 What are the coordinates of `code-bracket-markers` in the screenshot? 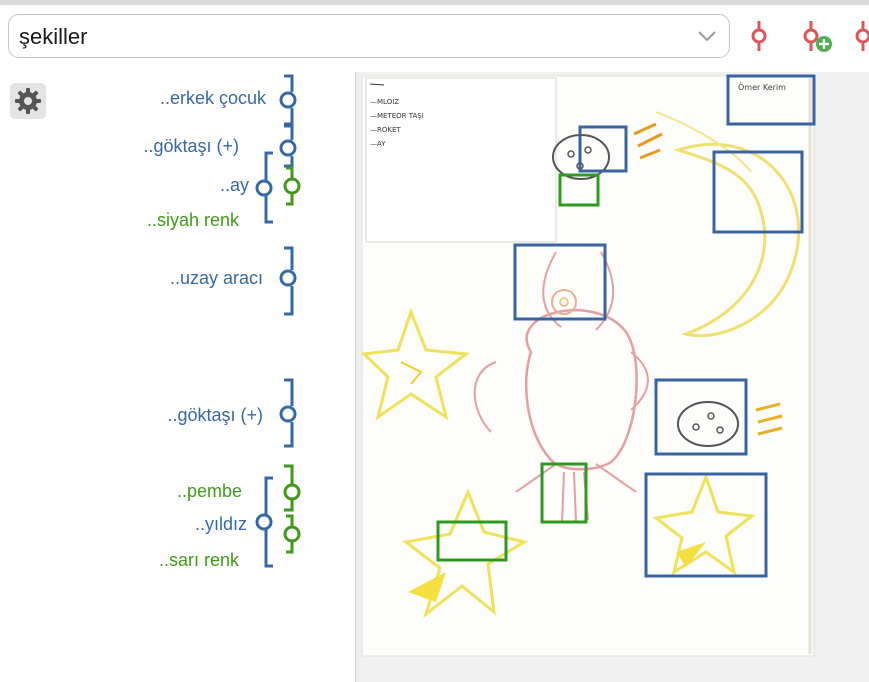 It's located at (278, 321).